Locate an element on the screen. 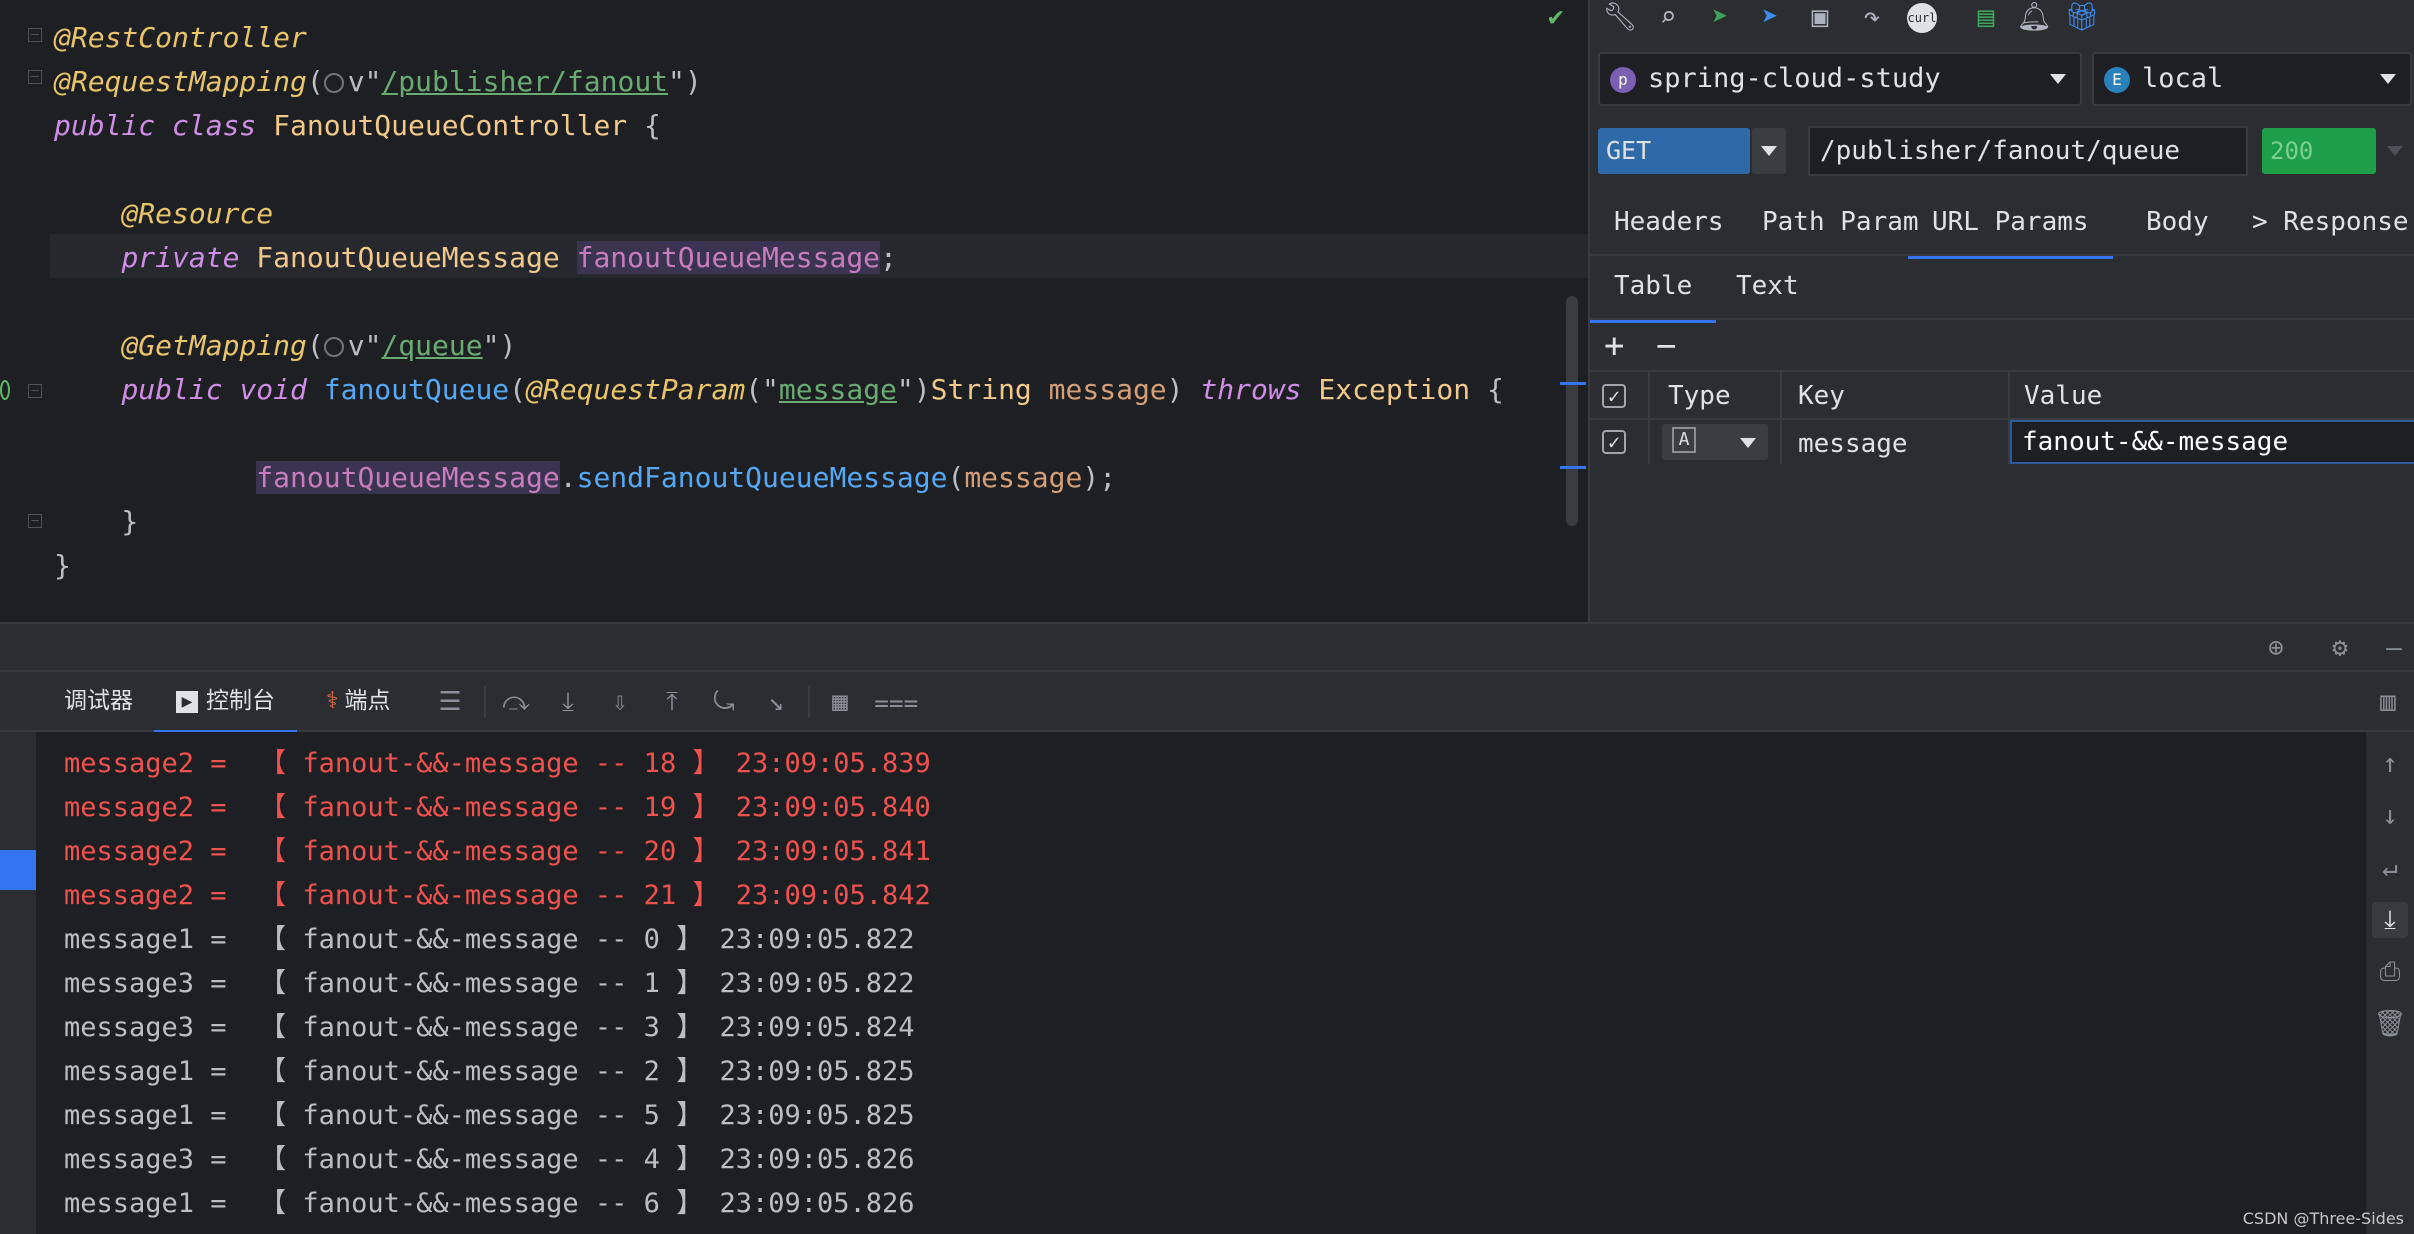 The width and height of the screenshot is (2414, 1234). step-out-icon: ⤒ is located at coordinates (672, 702).